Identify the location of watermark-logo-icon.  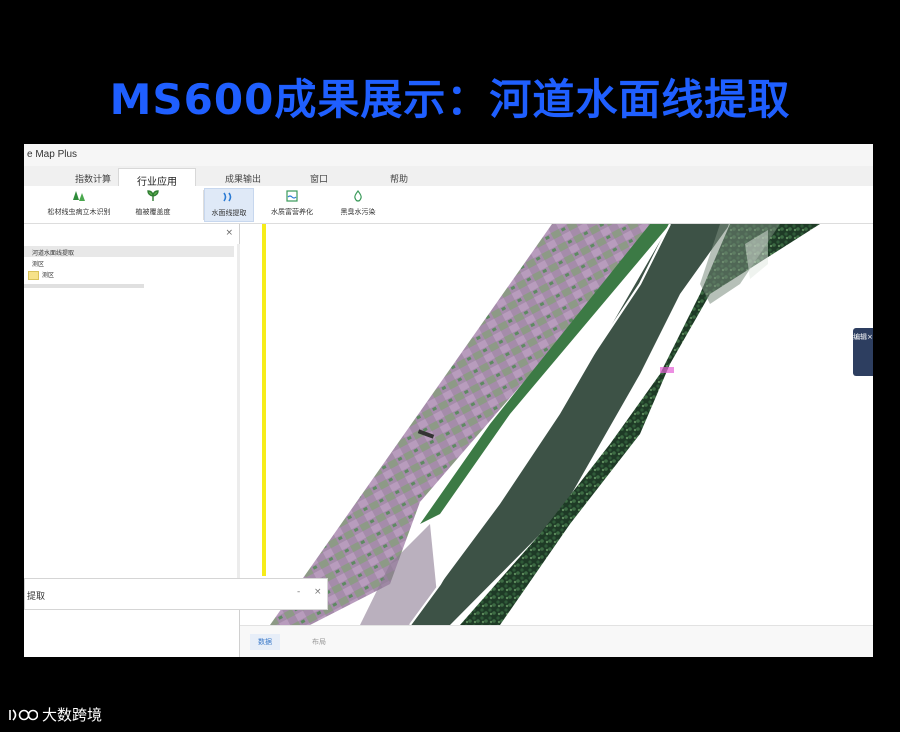
(24, 714).